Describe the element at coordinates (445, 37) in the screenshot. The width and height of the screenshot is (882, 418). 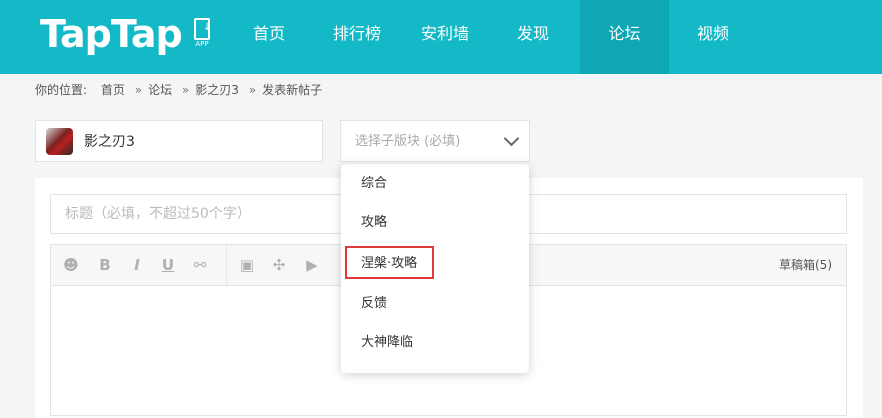
I see `nav-recommend-wall: 安利墙` at that location.